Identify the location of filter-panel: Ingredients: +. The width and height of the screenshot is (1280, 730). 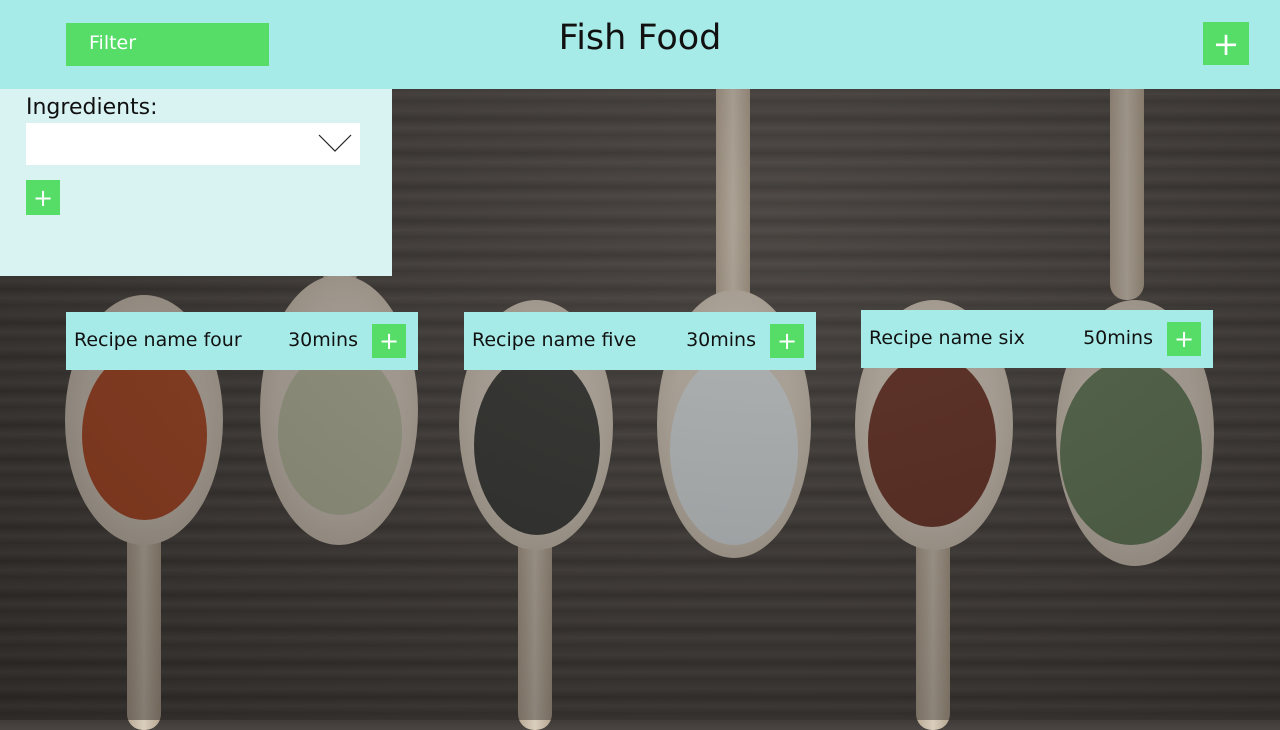
(196, 182).